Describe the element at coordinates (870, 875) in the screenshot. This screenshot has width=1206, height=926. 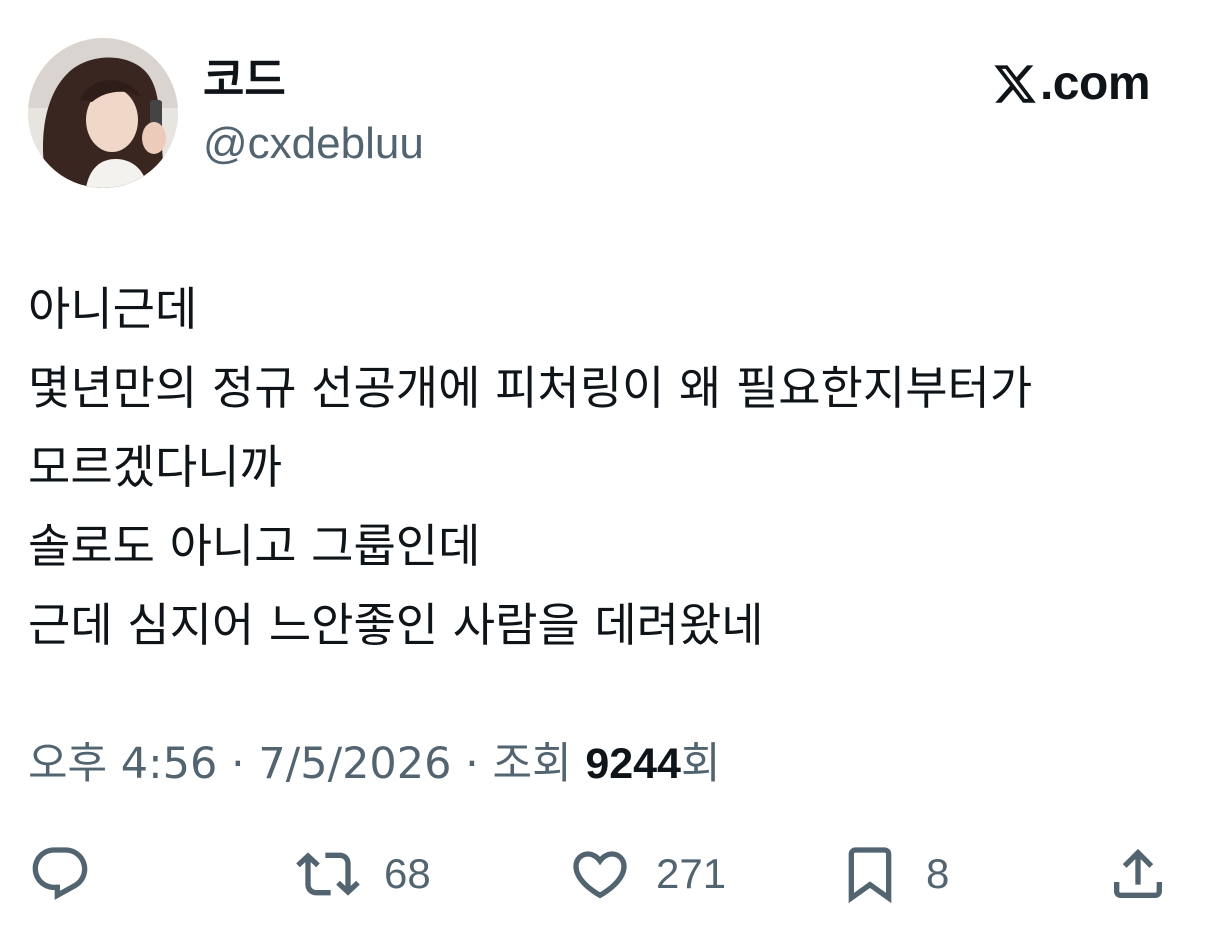
I see `bookmark-icon` at that location.